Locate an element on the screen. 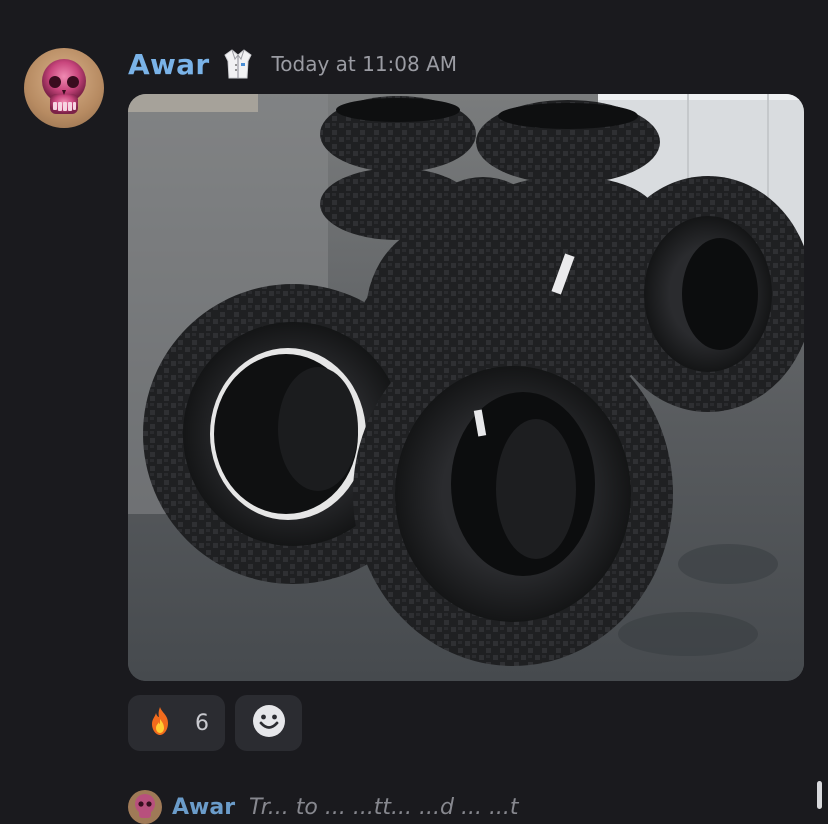 Image resolution: width=828 pixels, height=824 pixels. add-reaction-button is located at coordinates (268, 723).